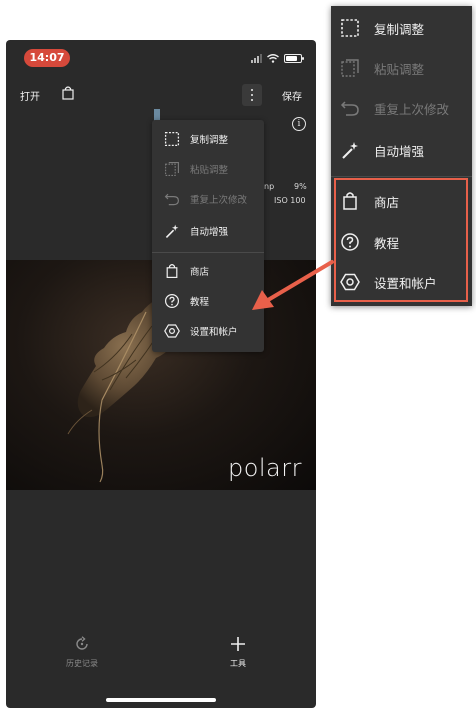 Image resolution: width=476 pixels, height=721 pixels. I want to click on status-time: 14:07, so click(47, 58).